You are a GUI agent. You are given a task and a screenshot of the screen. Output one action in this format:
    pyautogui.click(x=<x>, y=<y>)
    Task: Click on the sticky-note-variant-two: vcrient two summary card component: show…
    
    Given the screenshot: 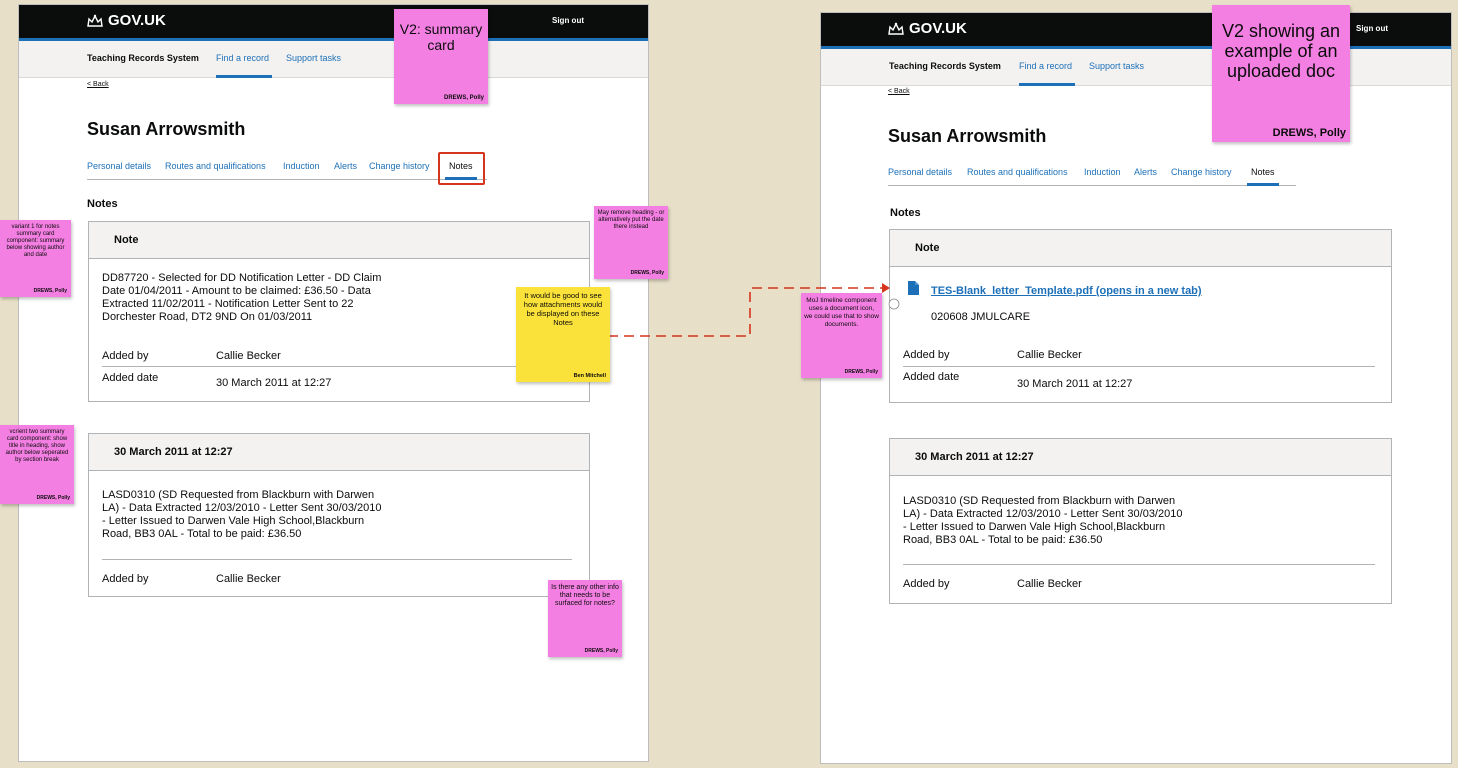 What is the action you would take?
    pyautogui.click(x=37, y=464)
    